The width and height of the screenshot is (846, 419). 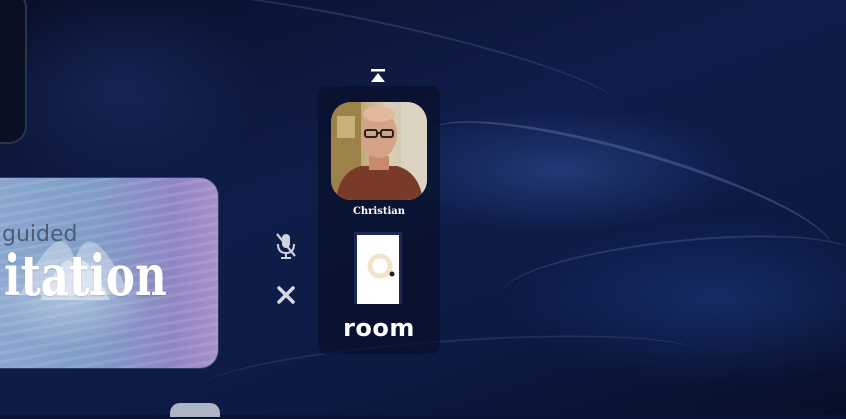 I want to click on participant-avatar, so click(x=379, y=151).